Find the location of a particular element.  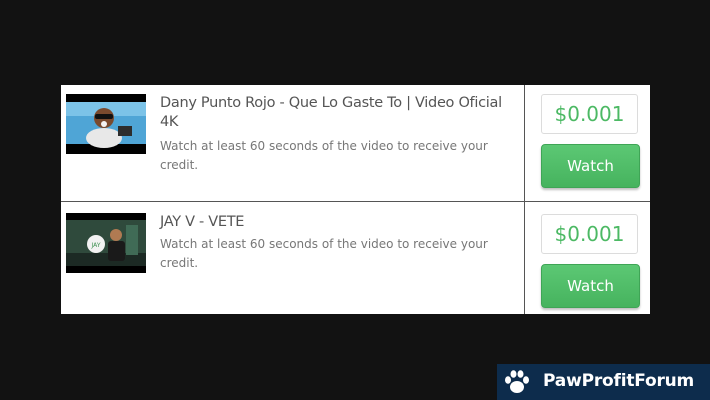

watermark-text: PawProfitForum is located at coordinates (619, 381).